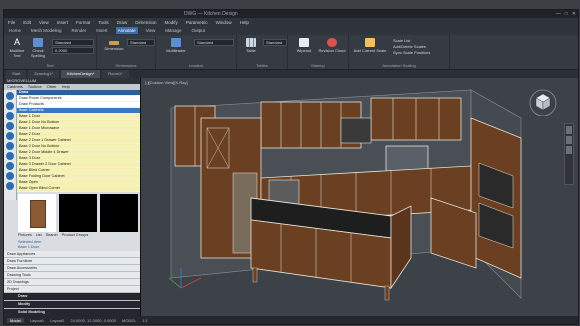 This screenshot has width=580, height=326. What do you see at coordinates (10, 106) in the screenshot?
I see `tool-pencil-icon` at bounding box center [10, 106].